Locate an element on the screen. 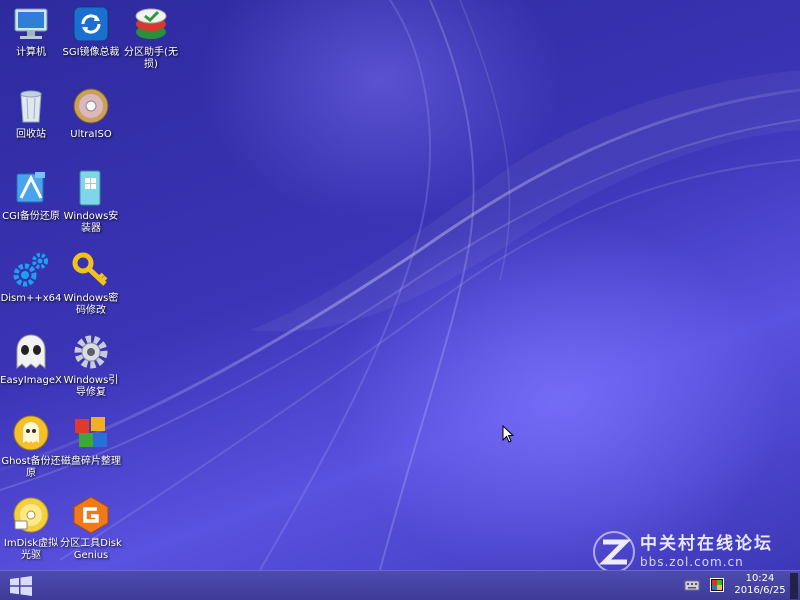  desktop-icon-label: CGI备份还原 is located at coordinates (31, 216).